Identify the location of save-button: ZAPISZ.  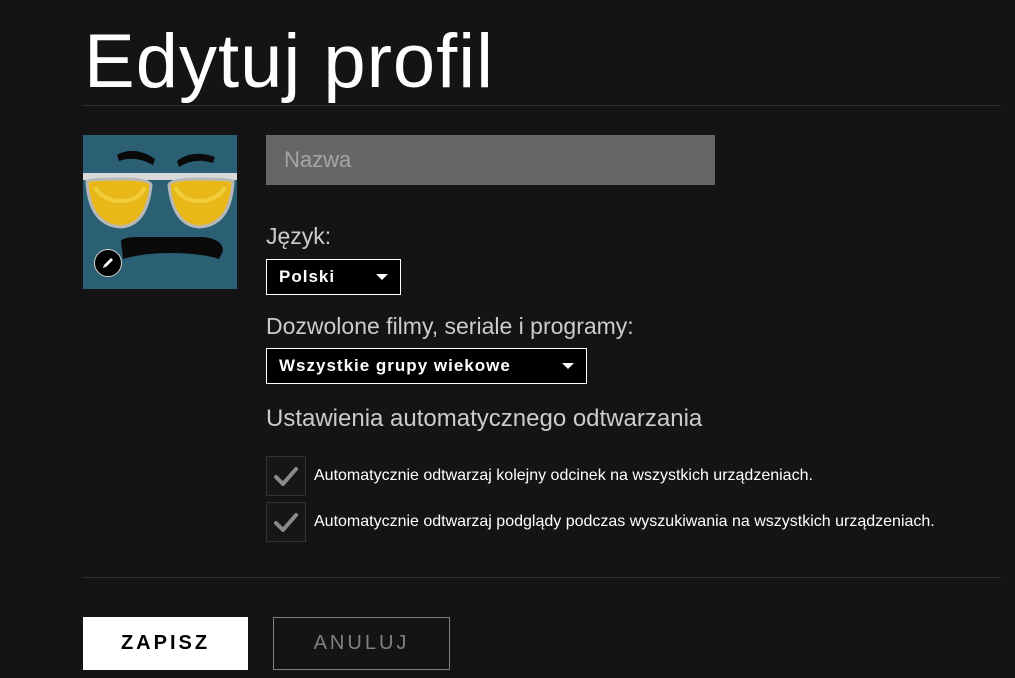
(165, 643).